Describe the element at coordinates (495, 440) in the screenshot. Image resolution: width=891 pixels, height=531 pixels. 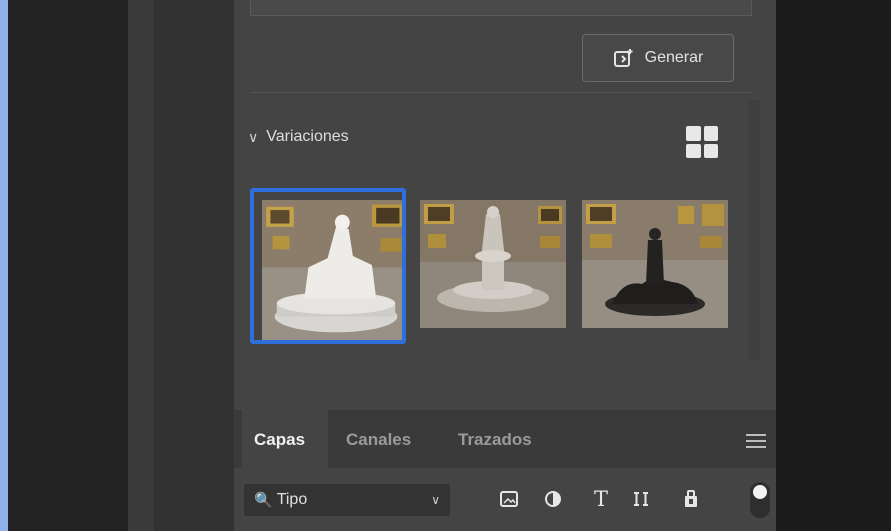
I see `tab-trazados: Trazados` at that location.